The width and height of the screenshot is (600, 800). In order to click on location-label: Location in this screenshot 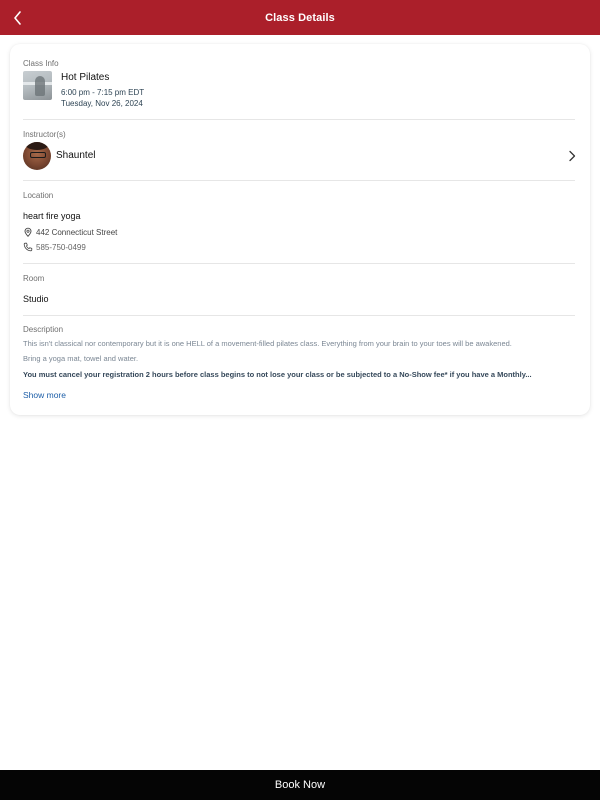, I will do `click(38, 195)`.